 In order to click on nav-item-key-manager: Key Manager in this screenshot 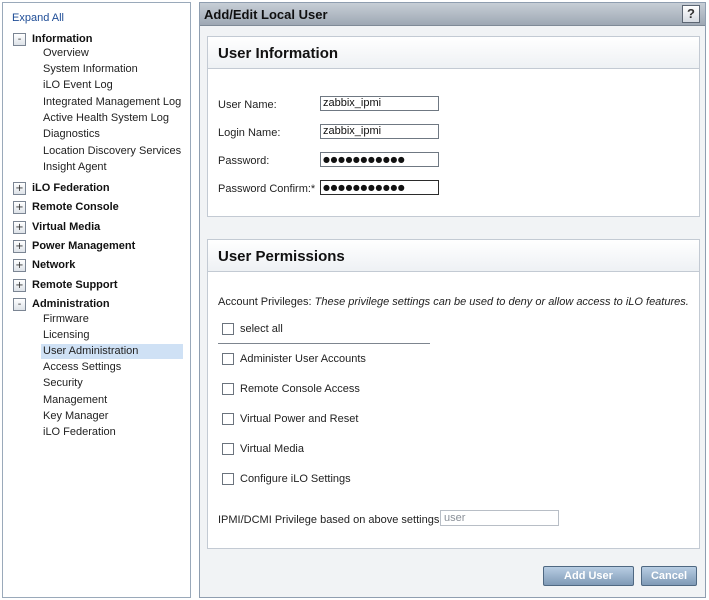, I will do `click(74, 416)`.